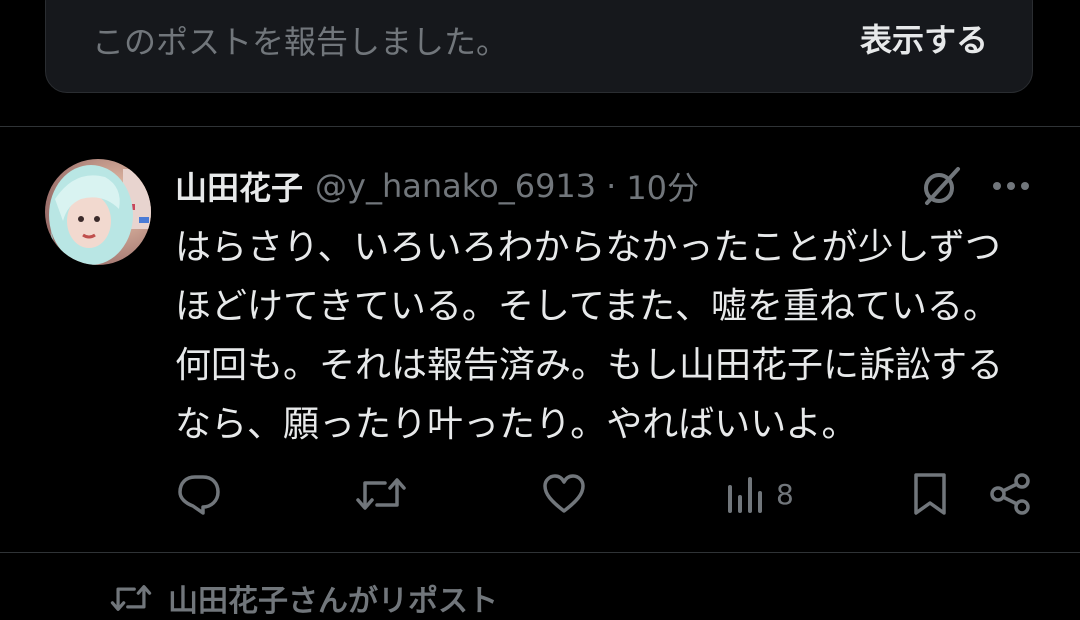 The height and width of the screenshot is (620, 1080). I want to click on reported-post-banner: このポストを報告しました。 表示する, so click(539, 46).